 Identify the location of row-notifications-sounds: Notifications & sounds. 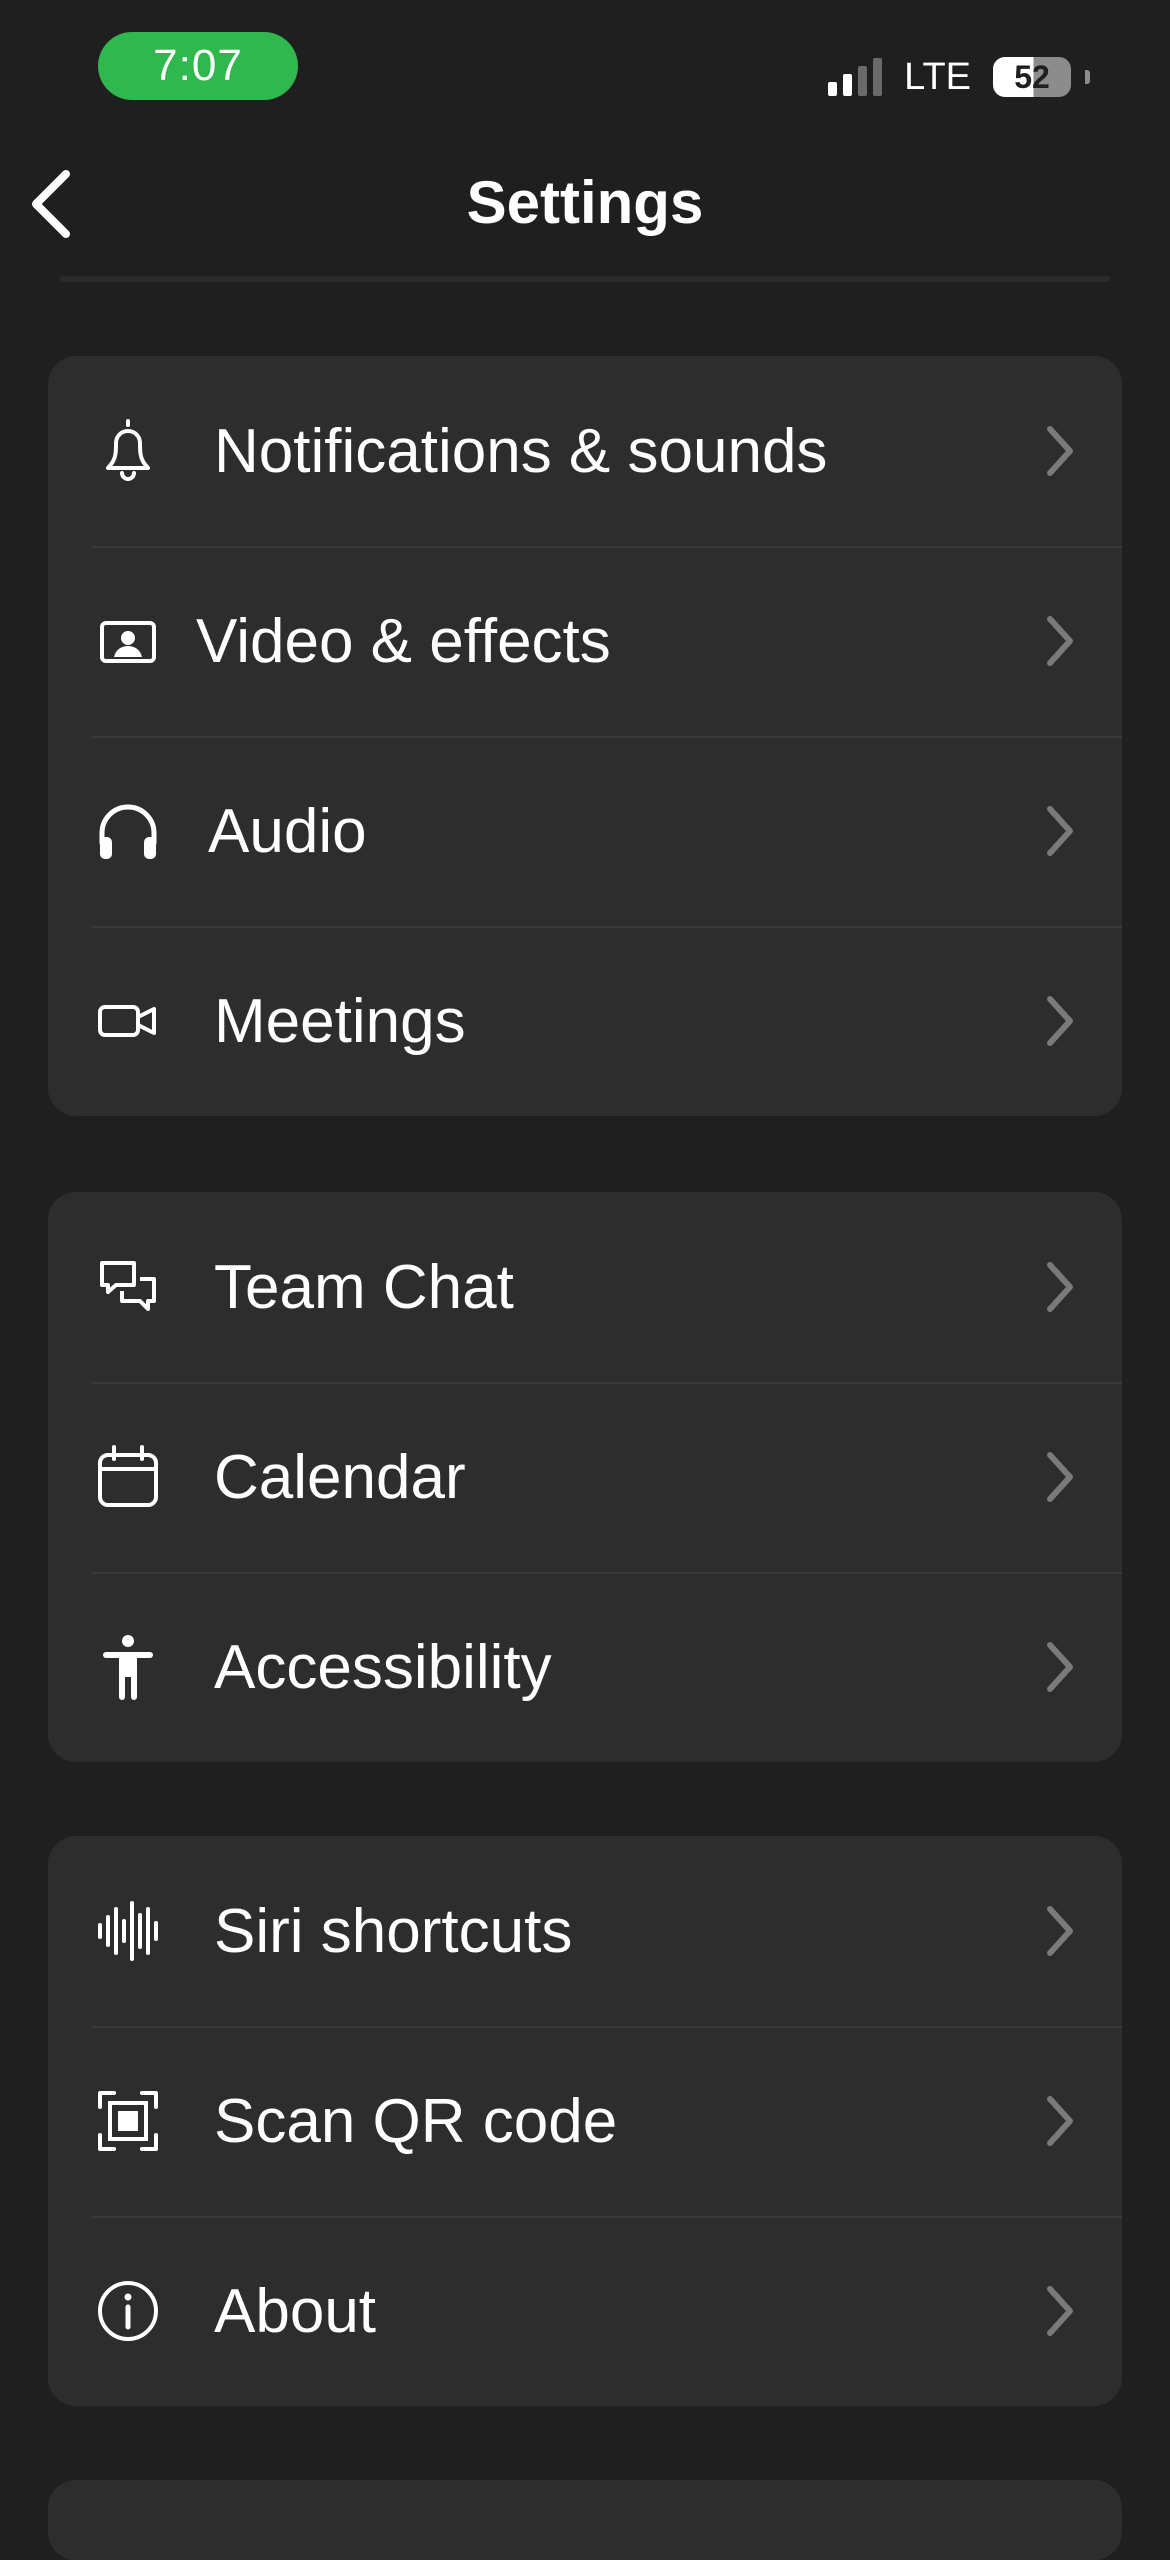
(585, 451).